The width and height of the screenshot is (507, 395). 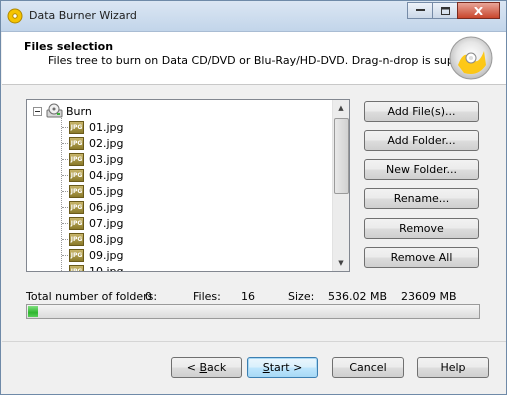 I want to click on tree-root: Burn, so click(x=62, y=111).